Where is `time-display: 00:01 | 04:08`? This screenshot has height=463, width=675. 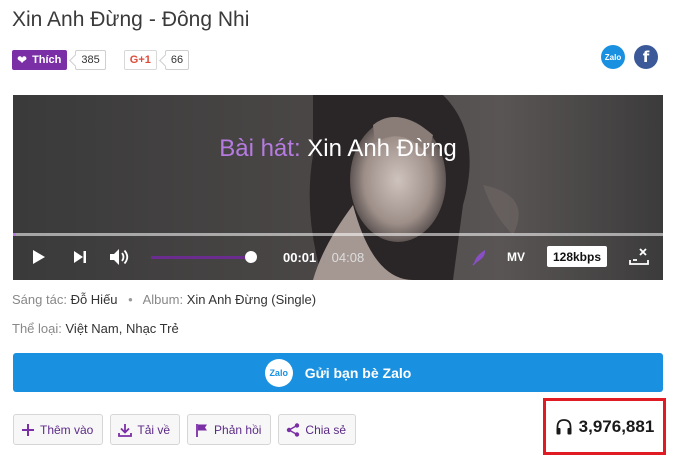 time-display: 00:01 | 04:08 is located at coordinates (323, 257).